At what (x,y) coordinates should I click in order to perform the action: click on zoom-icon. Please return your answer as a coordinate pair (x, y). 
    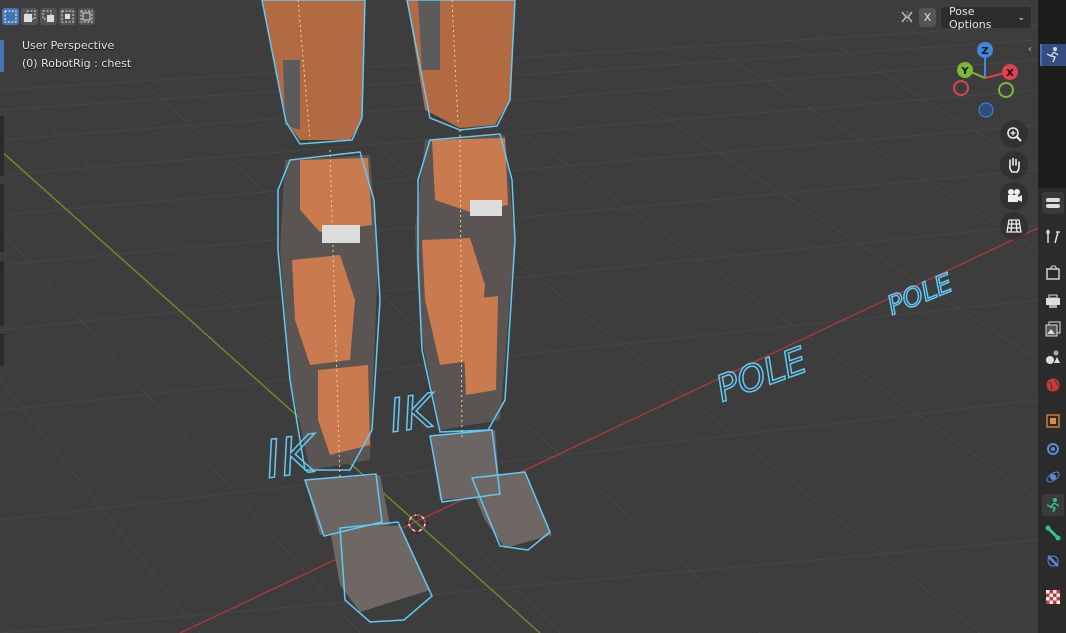
    Looking at the image, I should click on (1014, 134).